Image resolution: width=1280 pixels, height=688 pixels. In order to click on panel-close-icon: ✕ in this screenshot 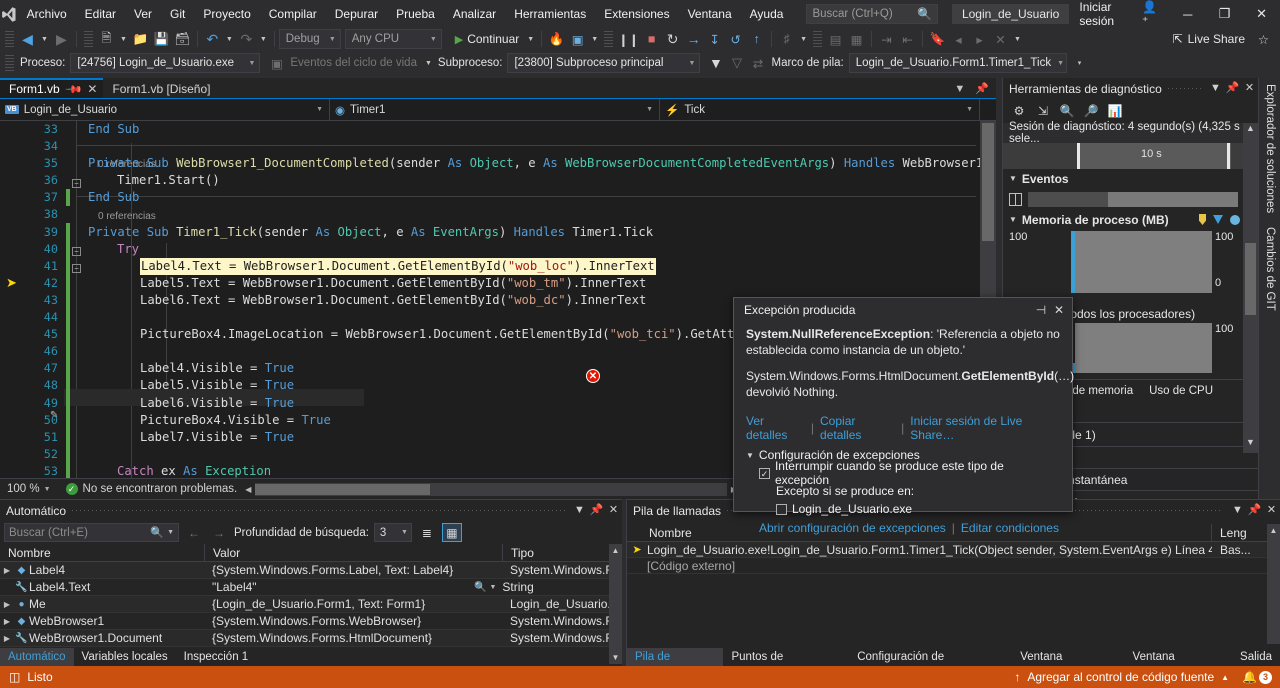, I will do `click(1249, 88)`.